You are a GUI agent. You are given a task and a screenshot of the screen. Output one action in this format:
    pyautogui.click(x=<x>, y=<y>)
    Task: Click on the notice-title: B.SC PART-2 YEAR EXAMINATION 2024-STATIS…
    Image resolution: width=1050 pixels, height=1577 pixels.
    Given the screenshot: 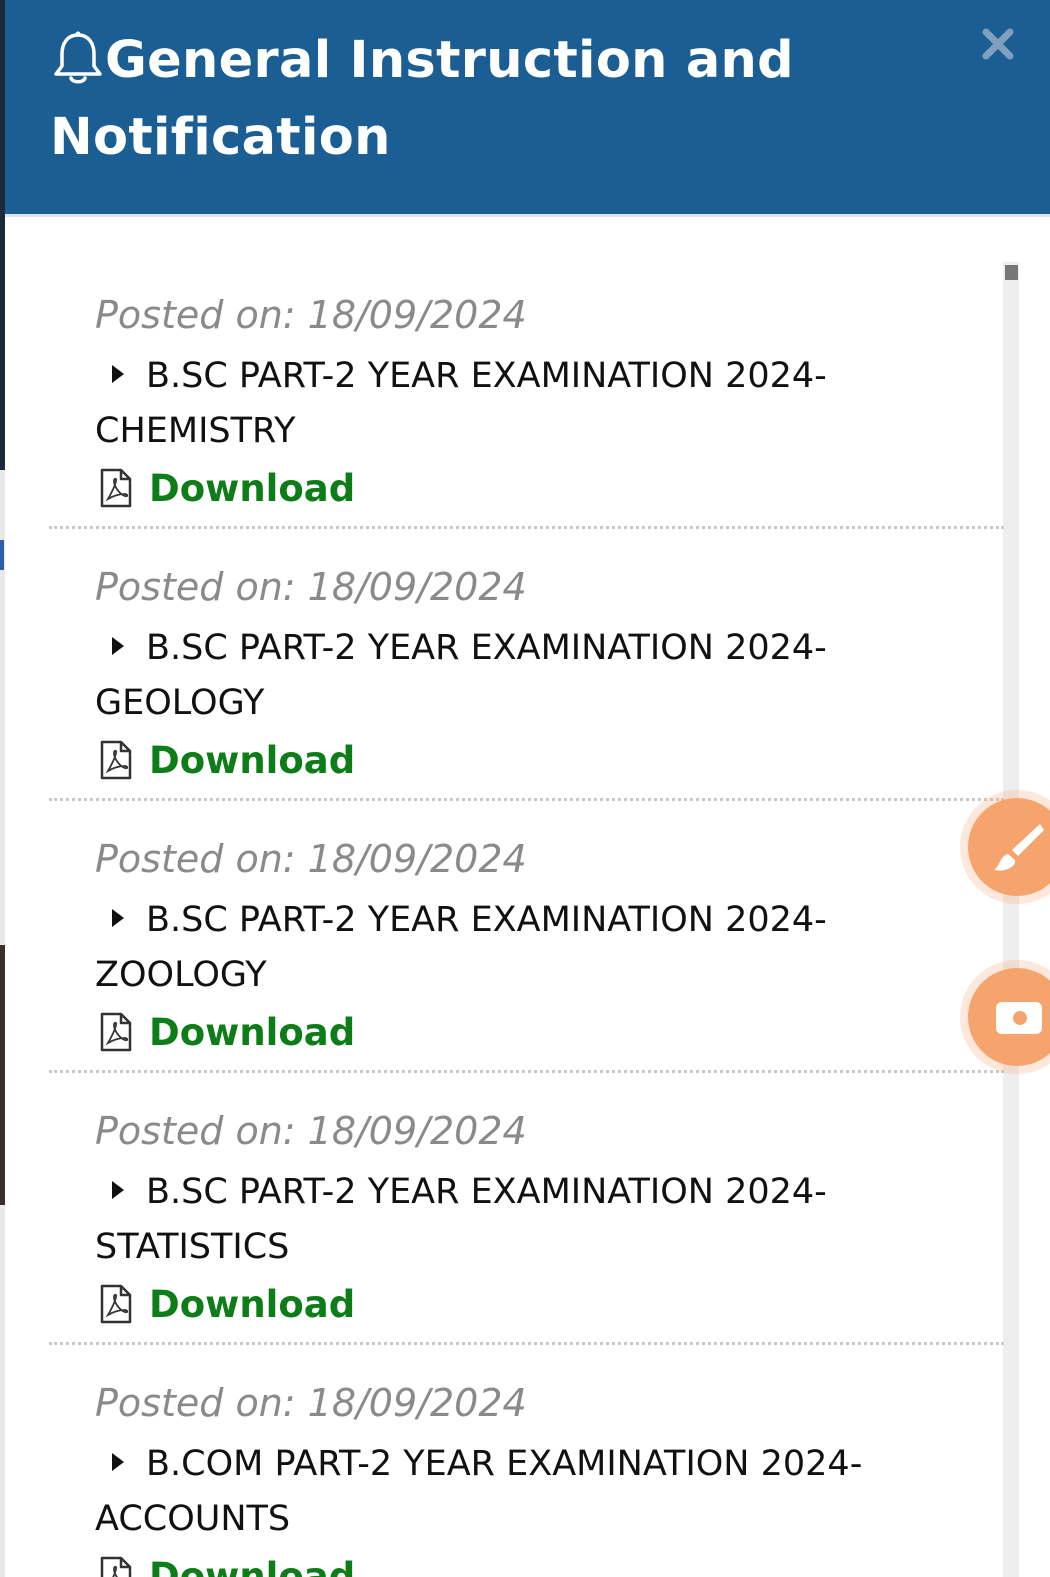 What is the action you would take?
    pyautogui.click(x=505, y=1220)
    